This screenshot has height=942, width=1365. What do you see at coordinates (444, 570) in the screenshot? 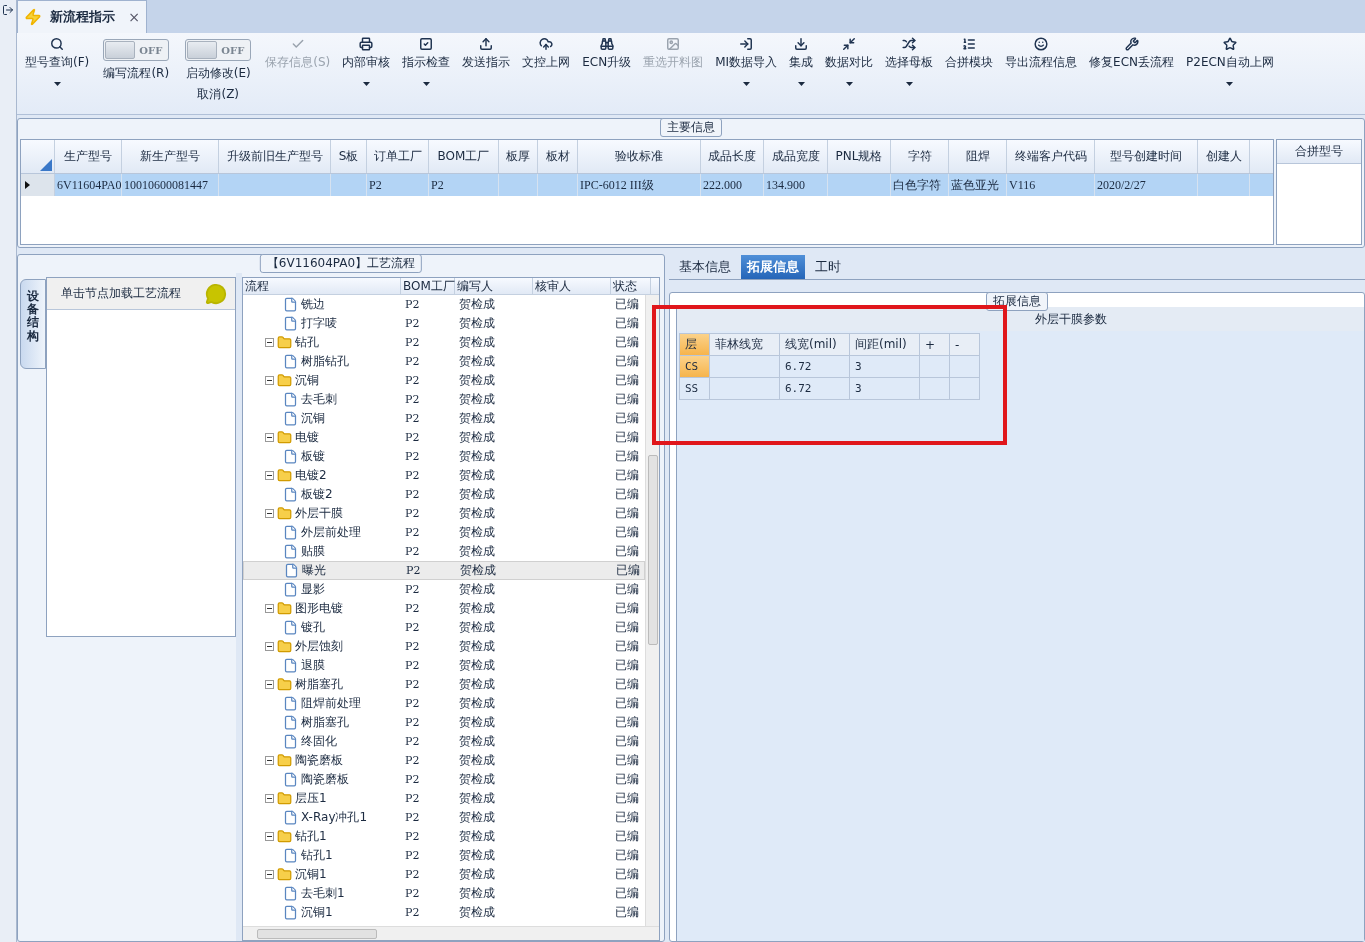
I see `tree-row: 曝光 P2 贺检成 已编` at bounding box center [444, 570].